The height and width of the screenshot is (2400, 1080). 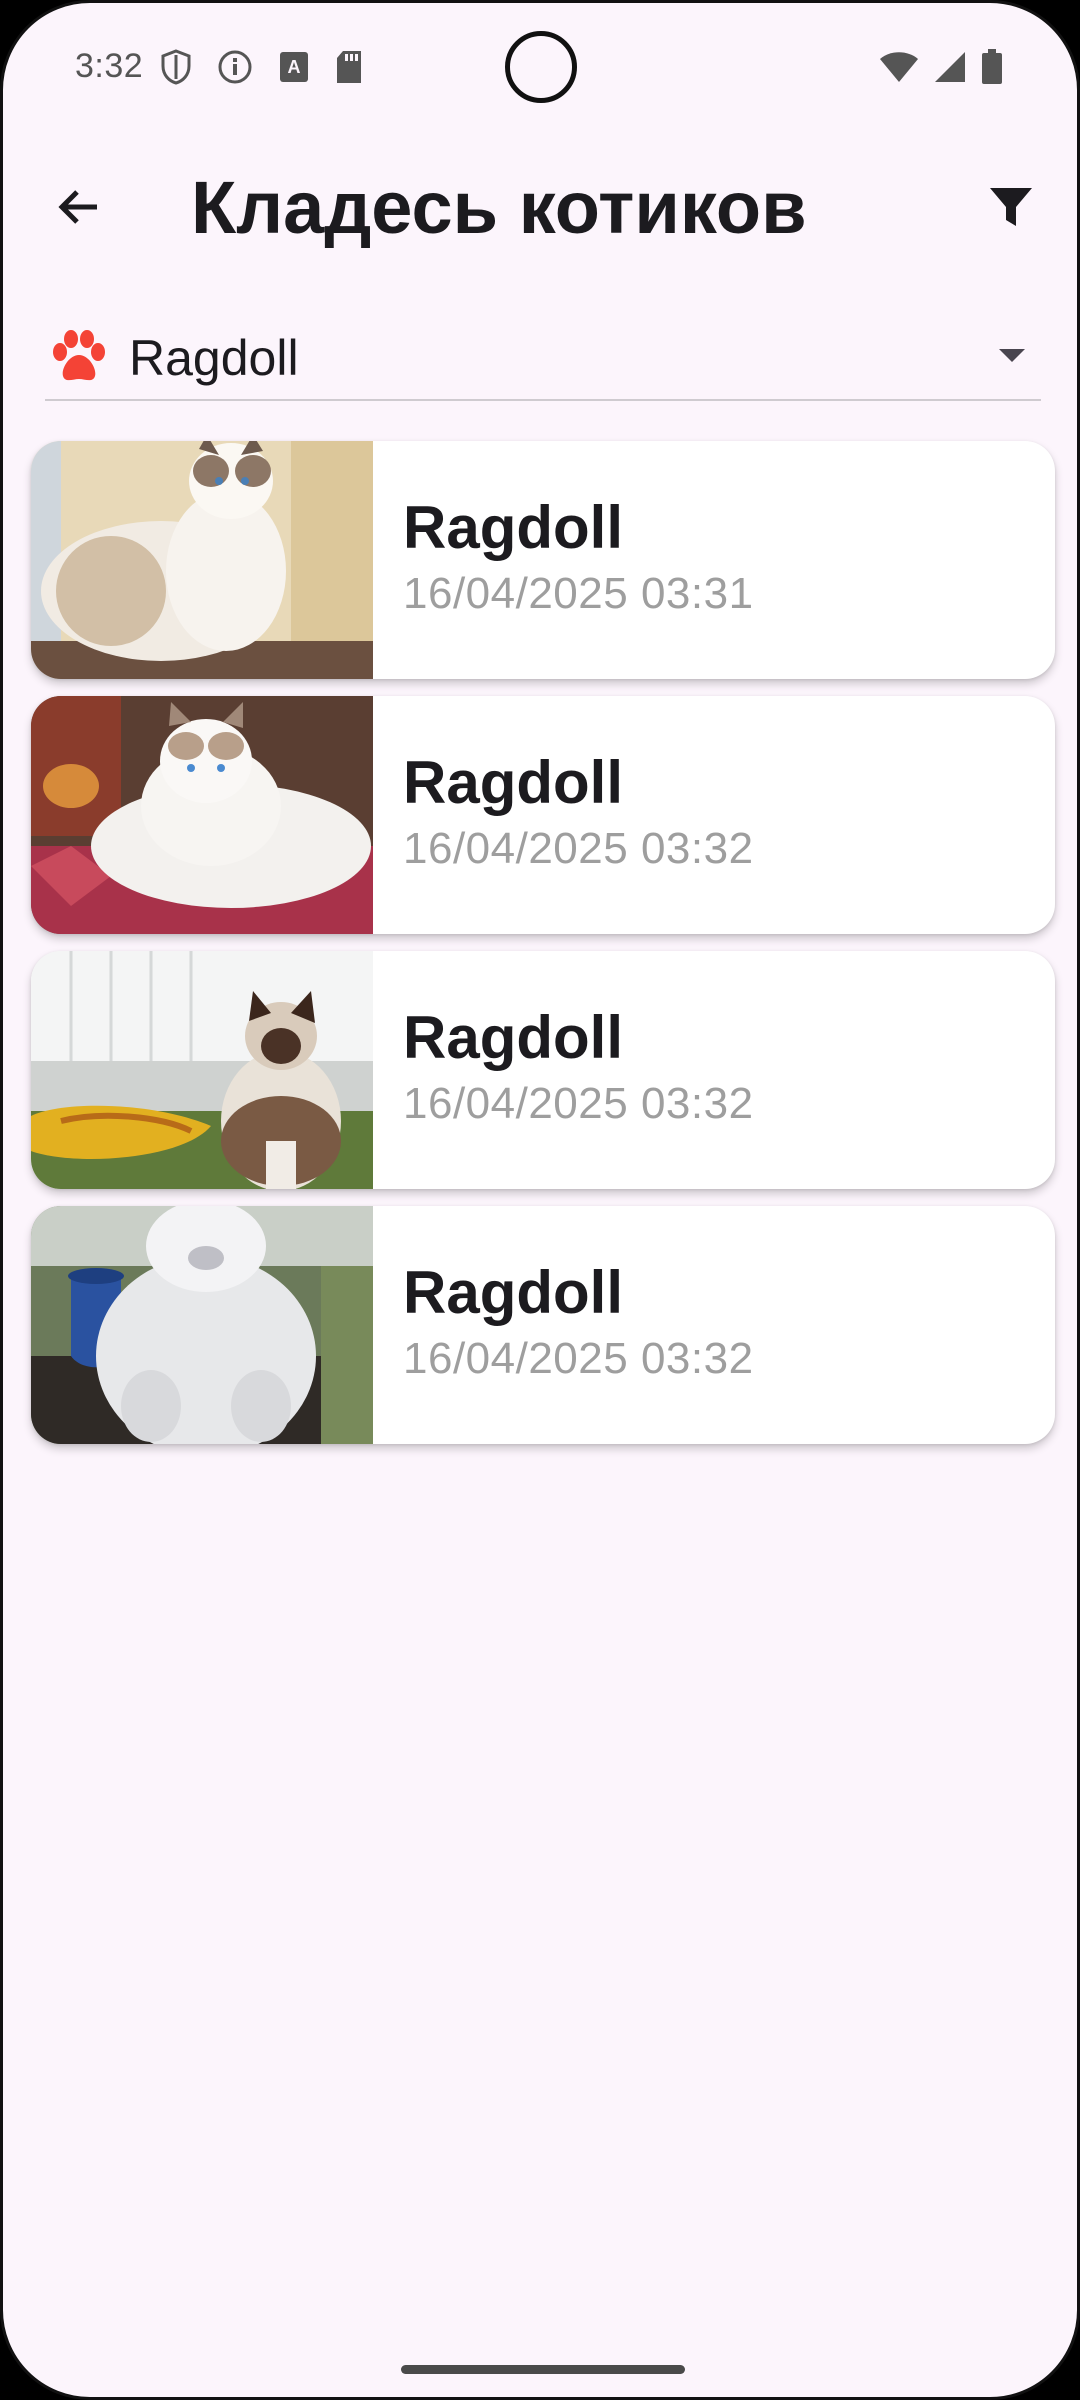 I want to click on status-bar: 3:32 A, so click(x=540, y=68).